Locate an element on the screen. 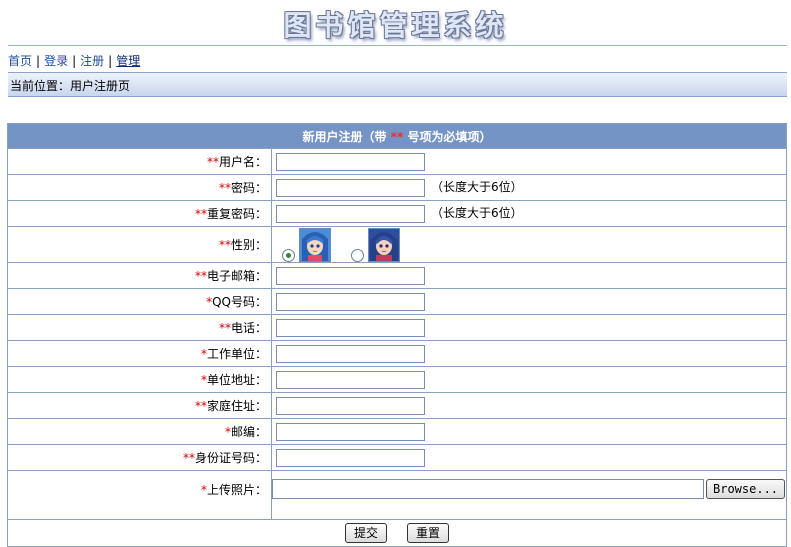 The image size is (791, 547). field-label-id-number: **身份证号码： is located at coordinates (139, 457).